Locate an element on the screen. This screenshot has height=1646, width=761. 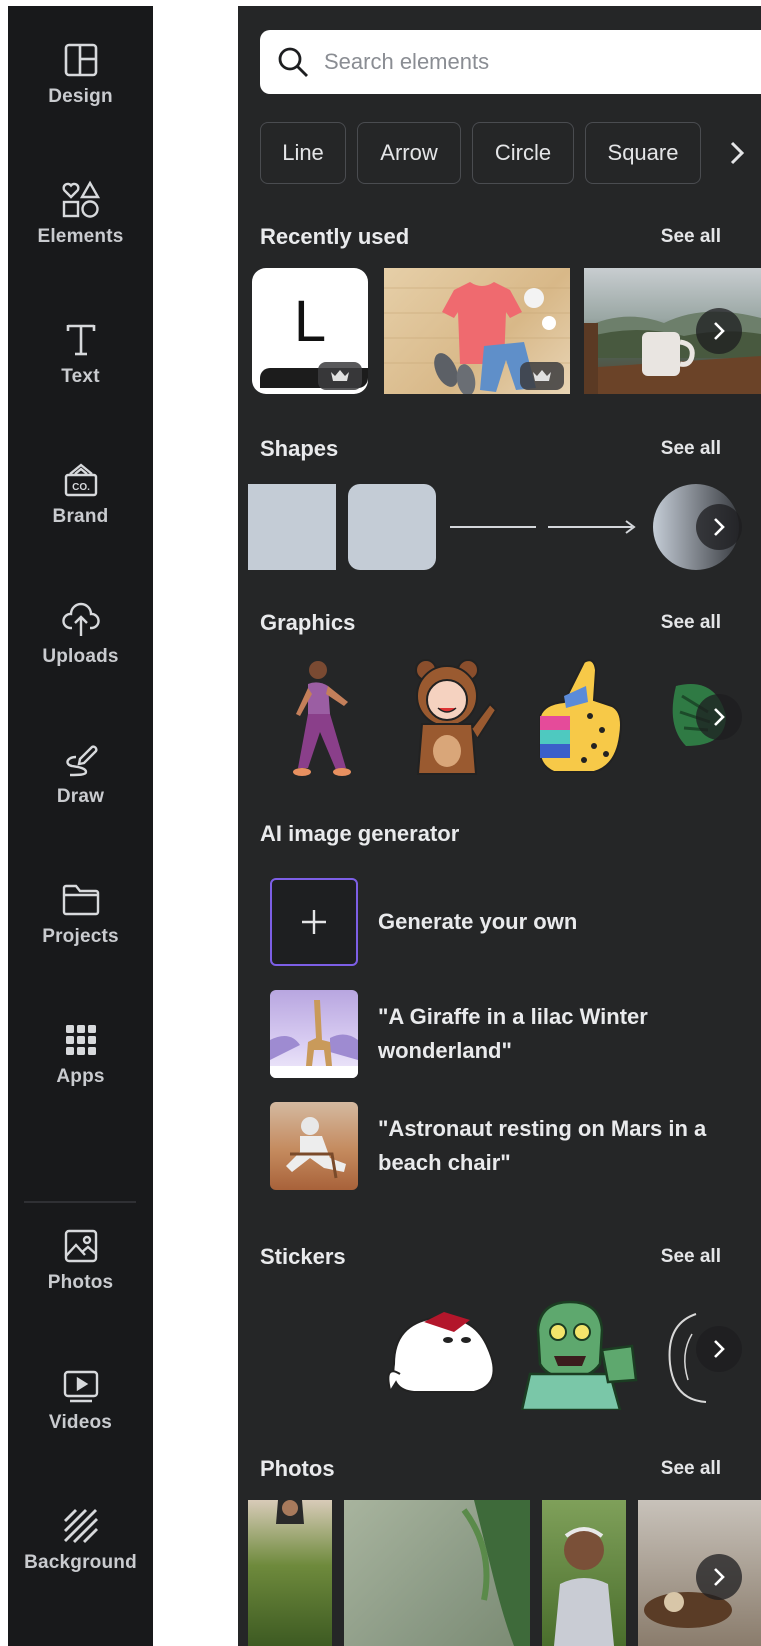
bear-costume-illustration is located at coordinates (456, 717).